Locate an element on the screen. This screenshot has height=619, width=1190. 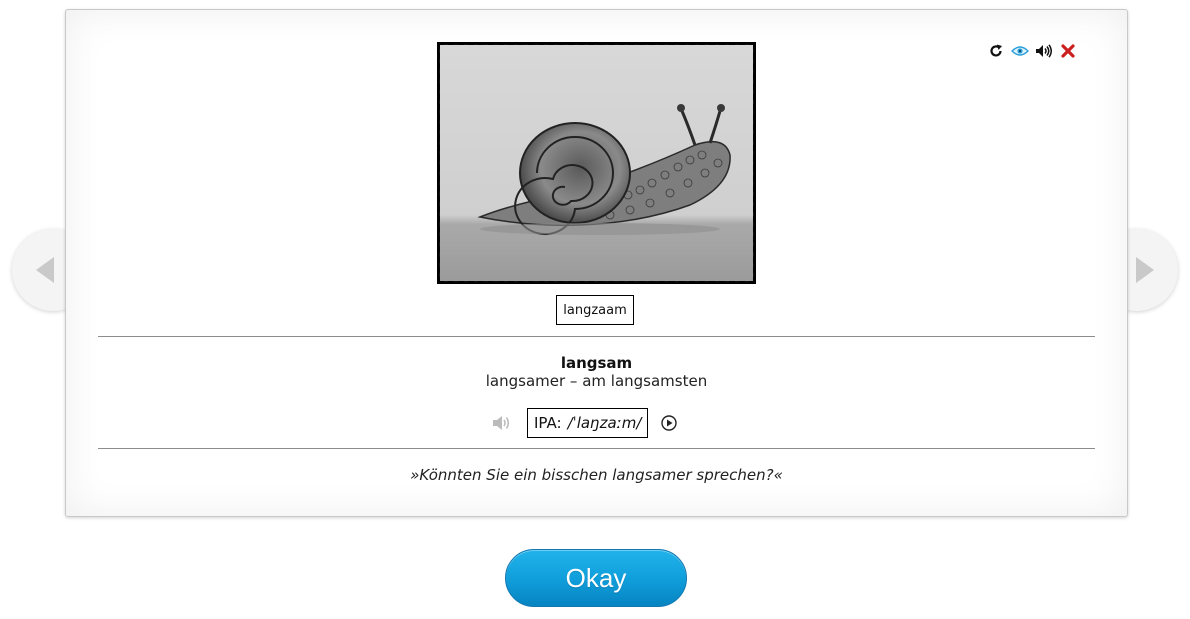
headword: langsam is located at coordinates (596, 363).